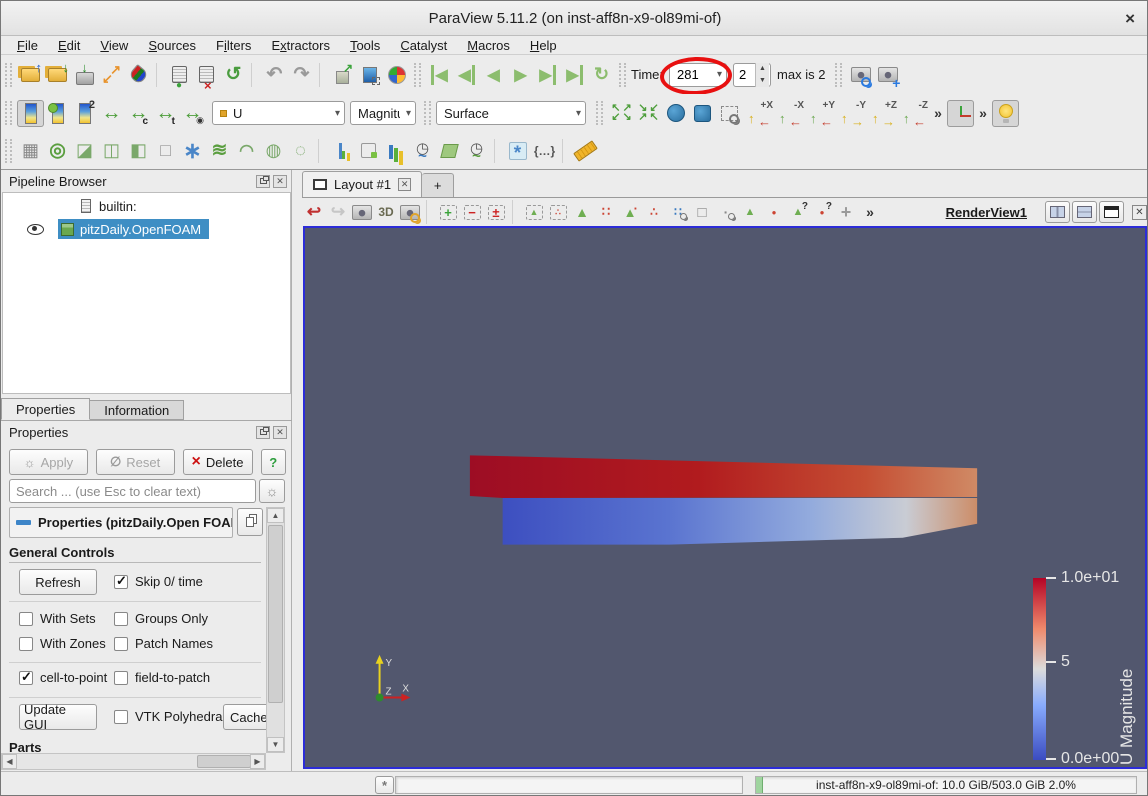 Image resolution: width=1148 pixels, height=796 pixels. Describe the element at coordinates (822, 212) in the screenshot. I see `query-points-icon: ?` at that location.